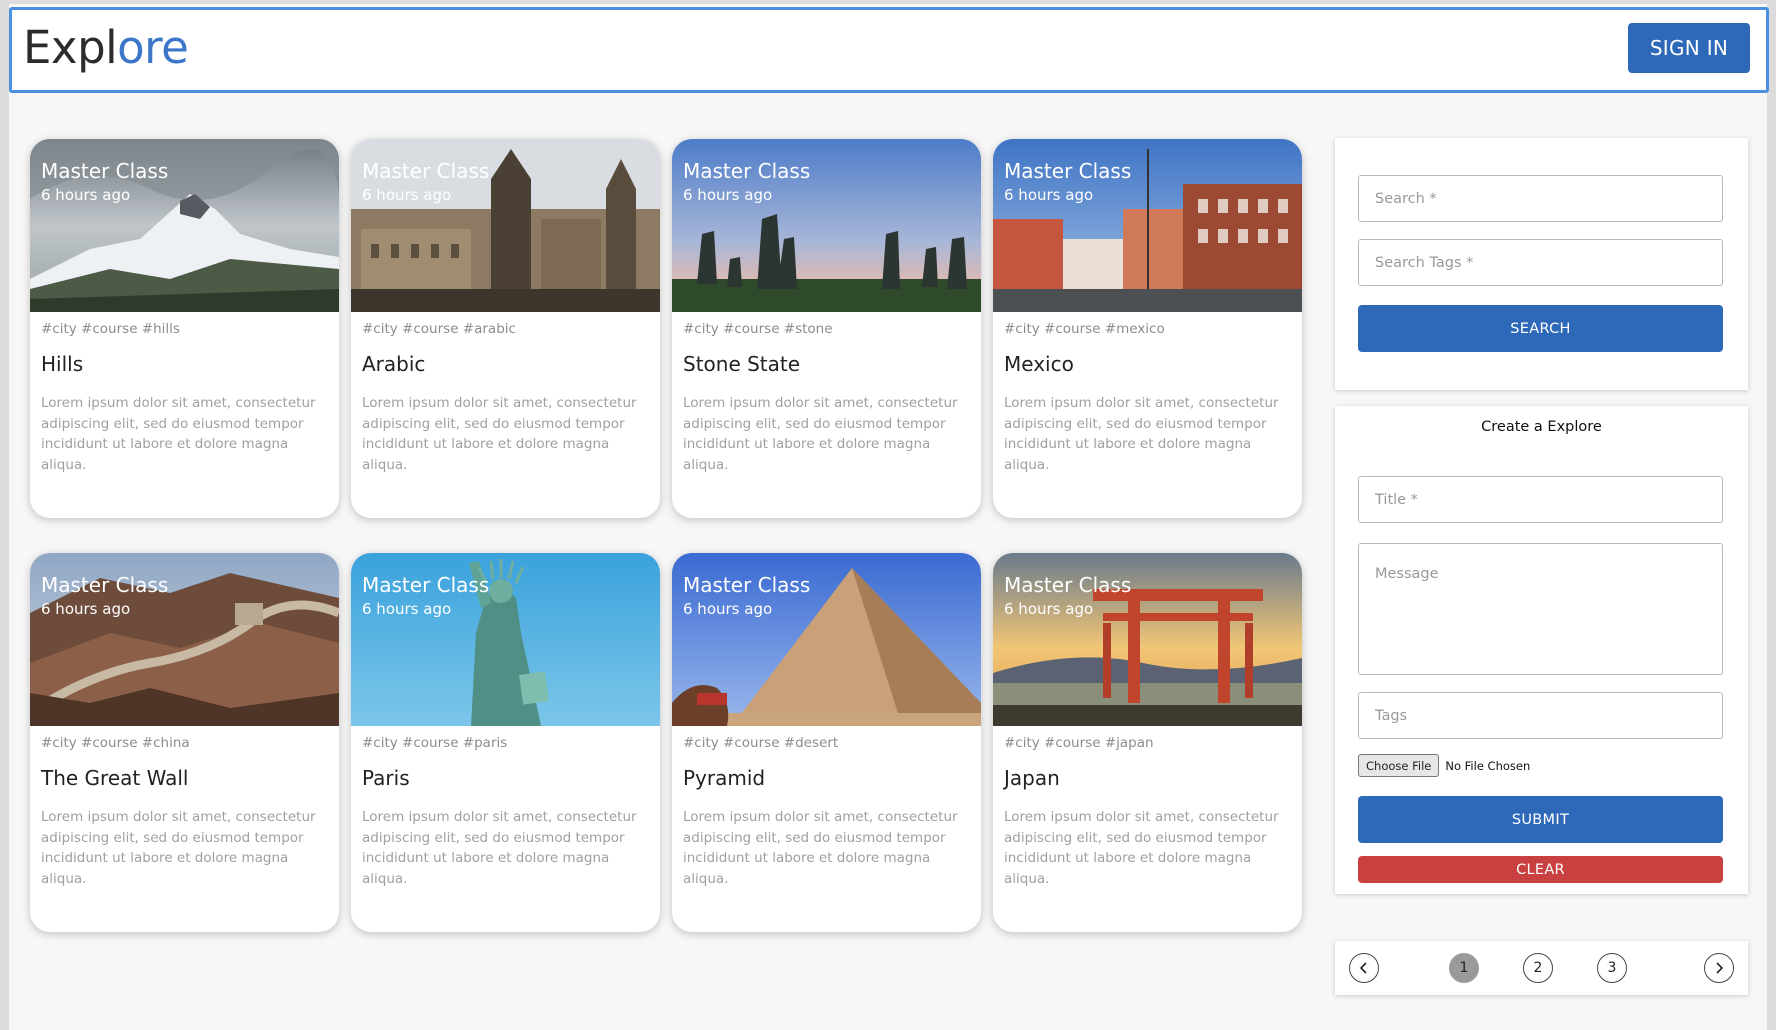  Describe the element at coordinates (1538, 968) in the screenshot. I see `page-button-2: 2` at that location.